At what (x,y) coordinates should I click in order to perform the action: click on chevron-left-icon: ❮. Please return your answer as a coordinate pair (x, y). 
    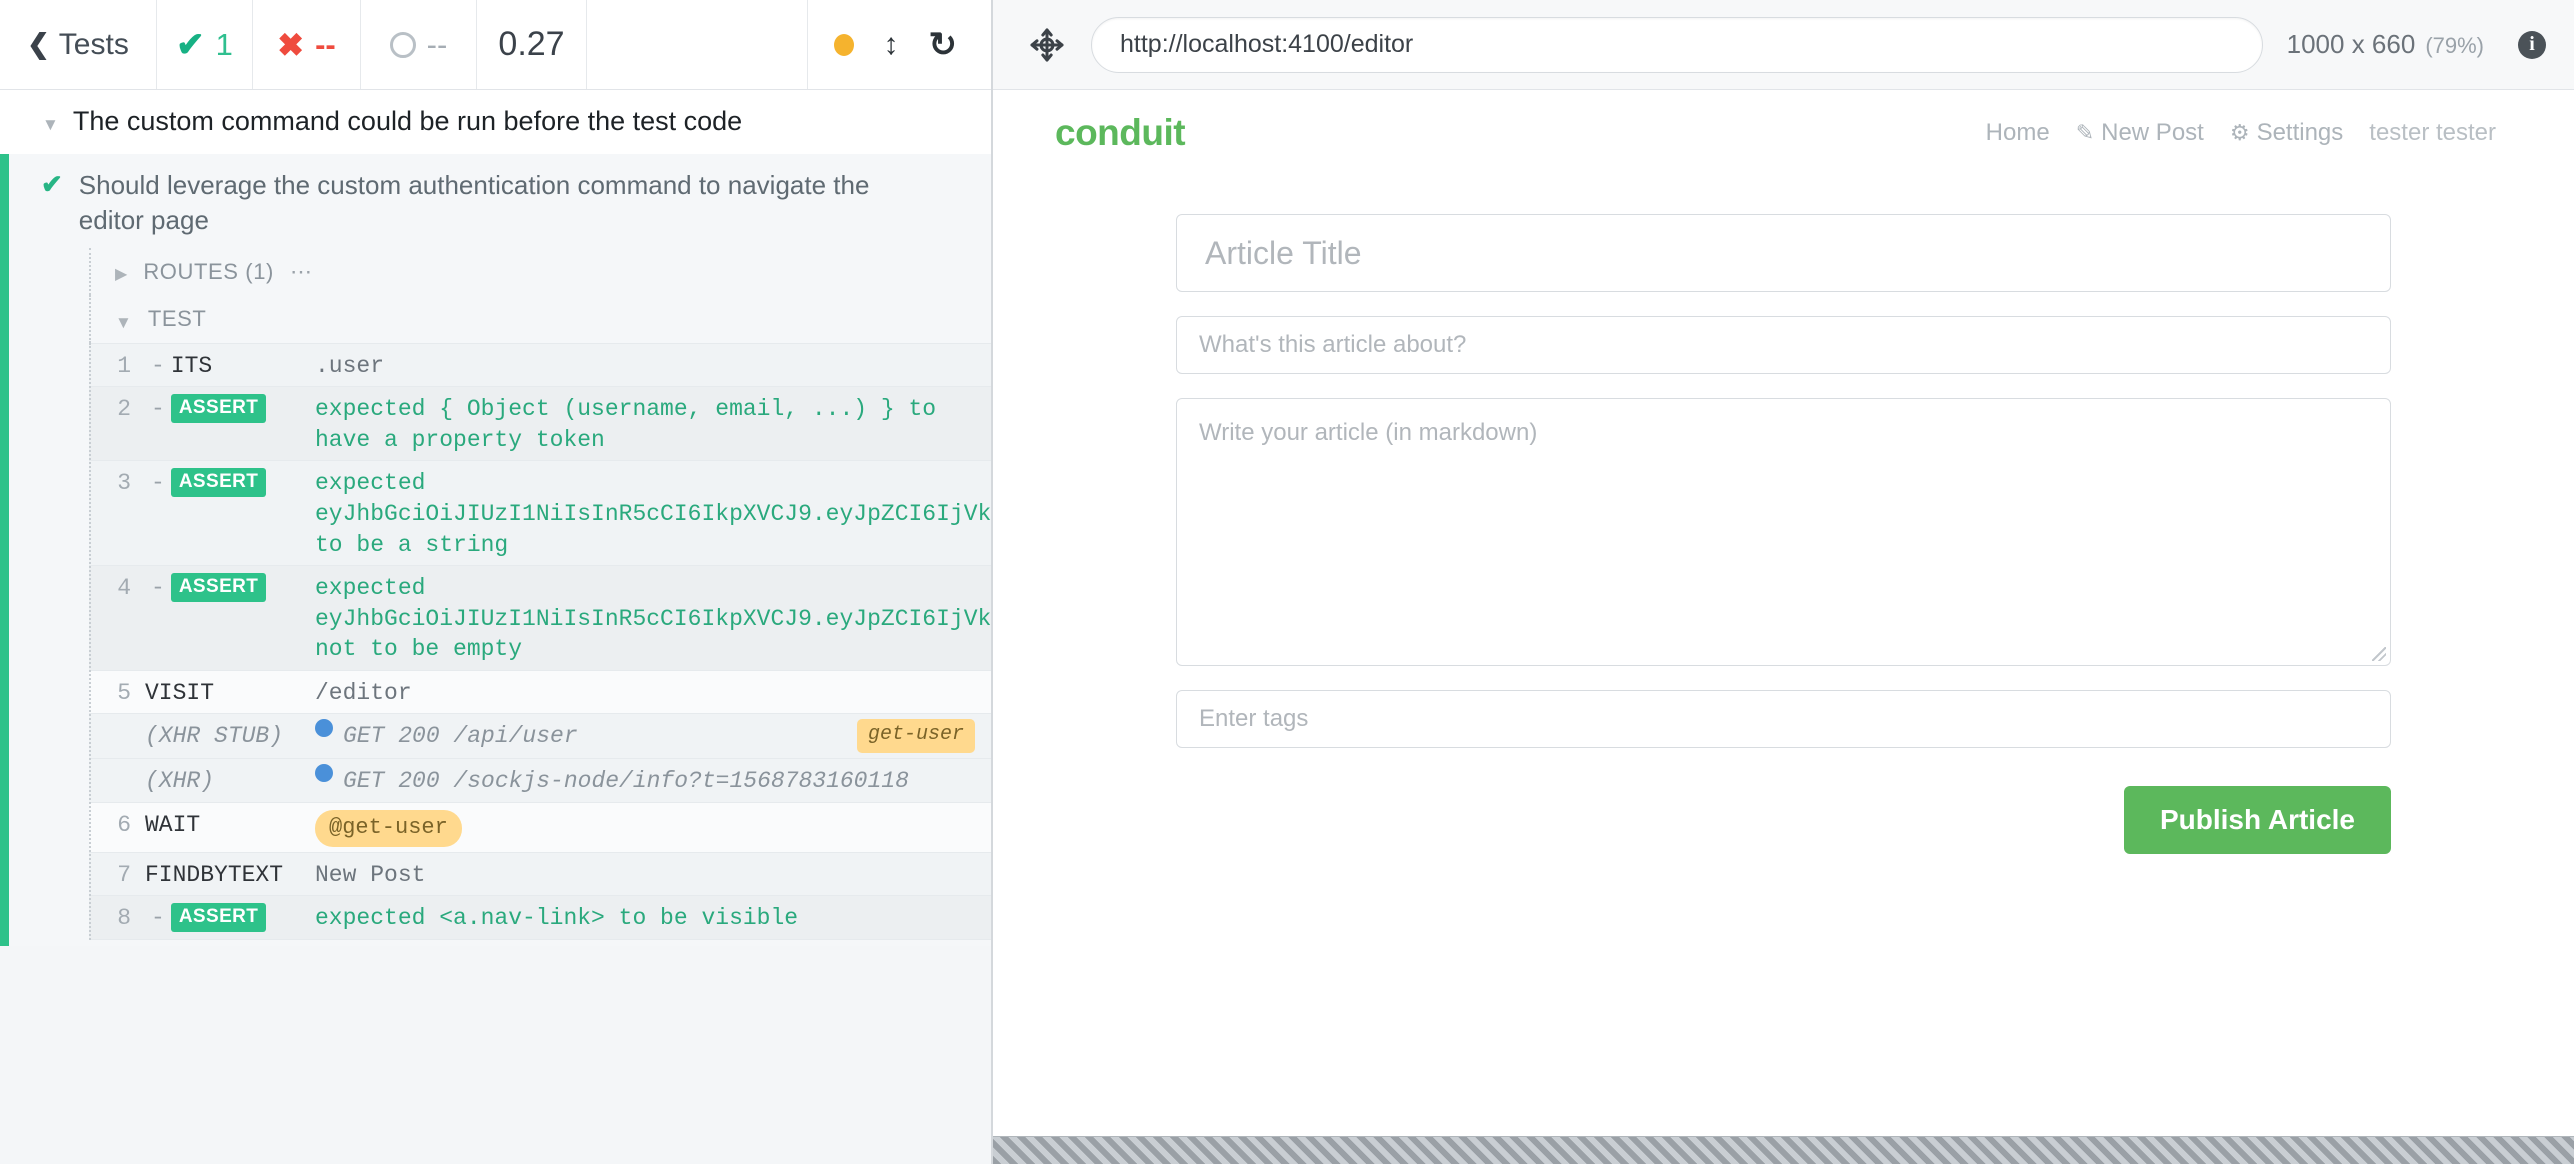
    Looking at the image, I should click on (38, 44).